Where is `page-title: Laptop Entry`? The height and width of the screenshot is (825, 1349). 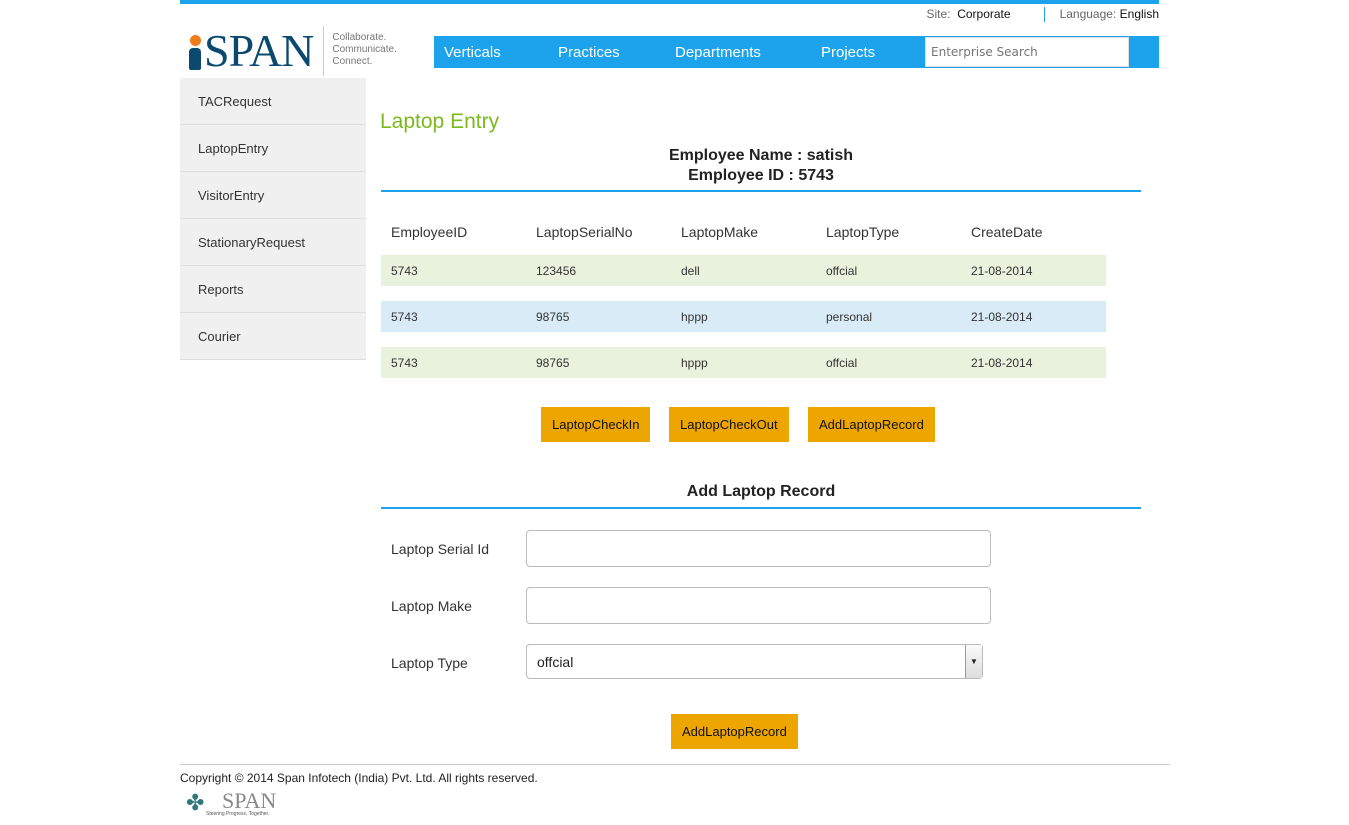
page-title: Laptop Entry is located at coordinates (440, 121).